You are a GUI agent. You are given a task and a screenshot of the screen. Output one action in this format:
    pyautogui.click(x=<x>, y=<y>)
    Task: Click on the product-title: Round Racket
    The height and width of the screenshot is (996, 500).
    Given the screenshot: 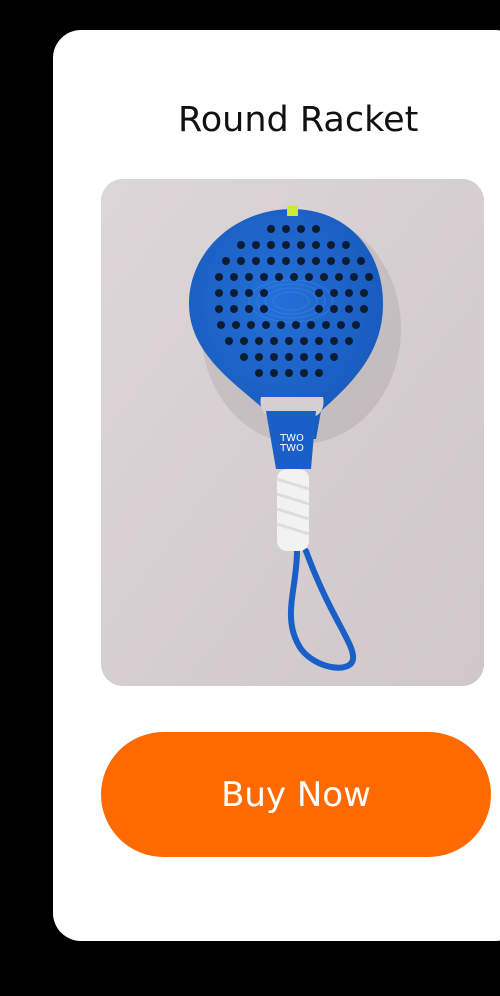 What is the action you would take?
    pyautogui.click(x=298, y=120)
    